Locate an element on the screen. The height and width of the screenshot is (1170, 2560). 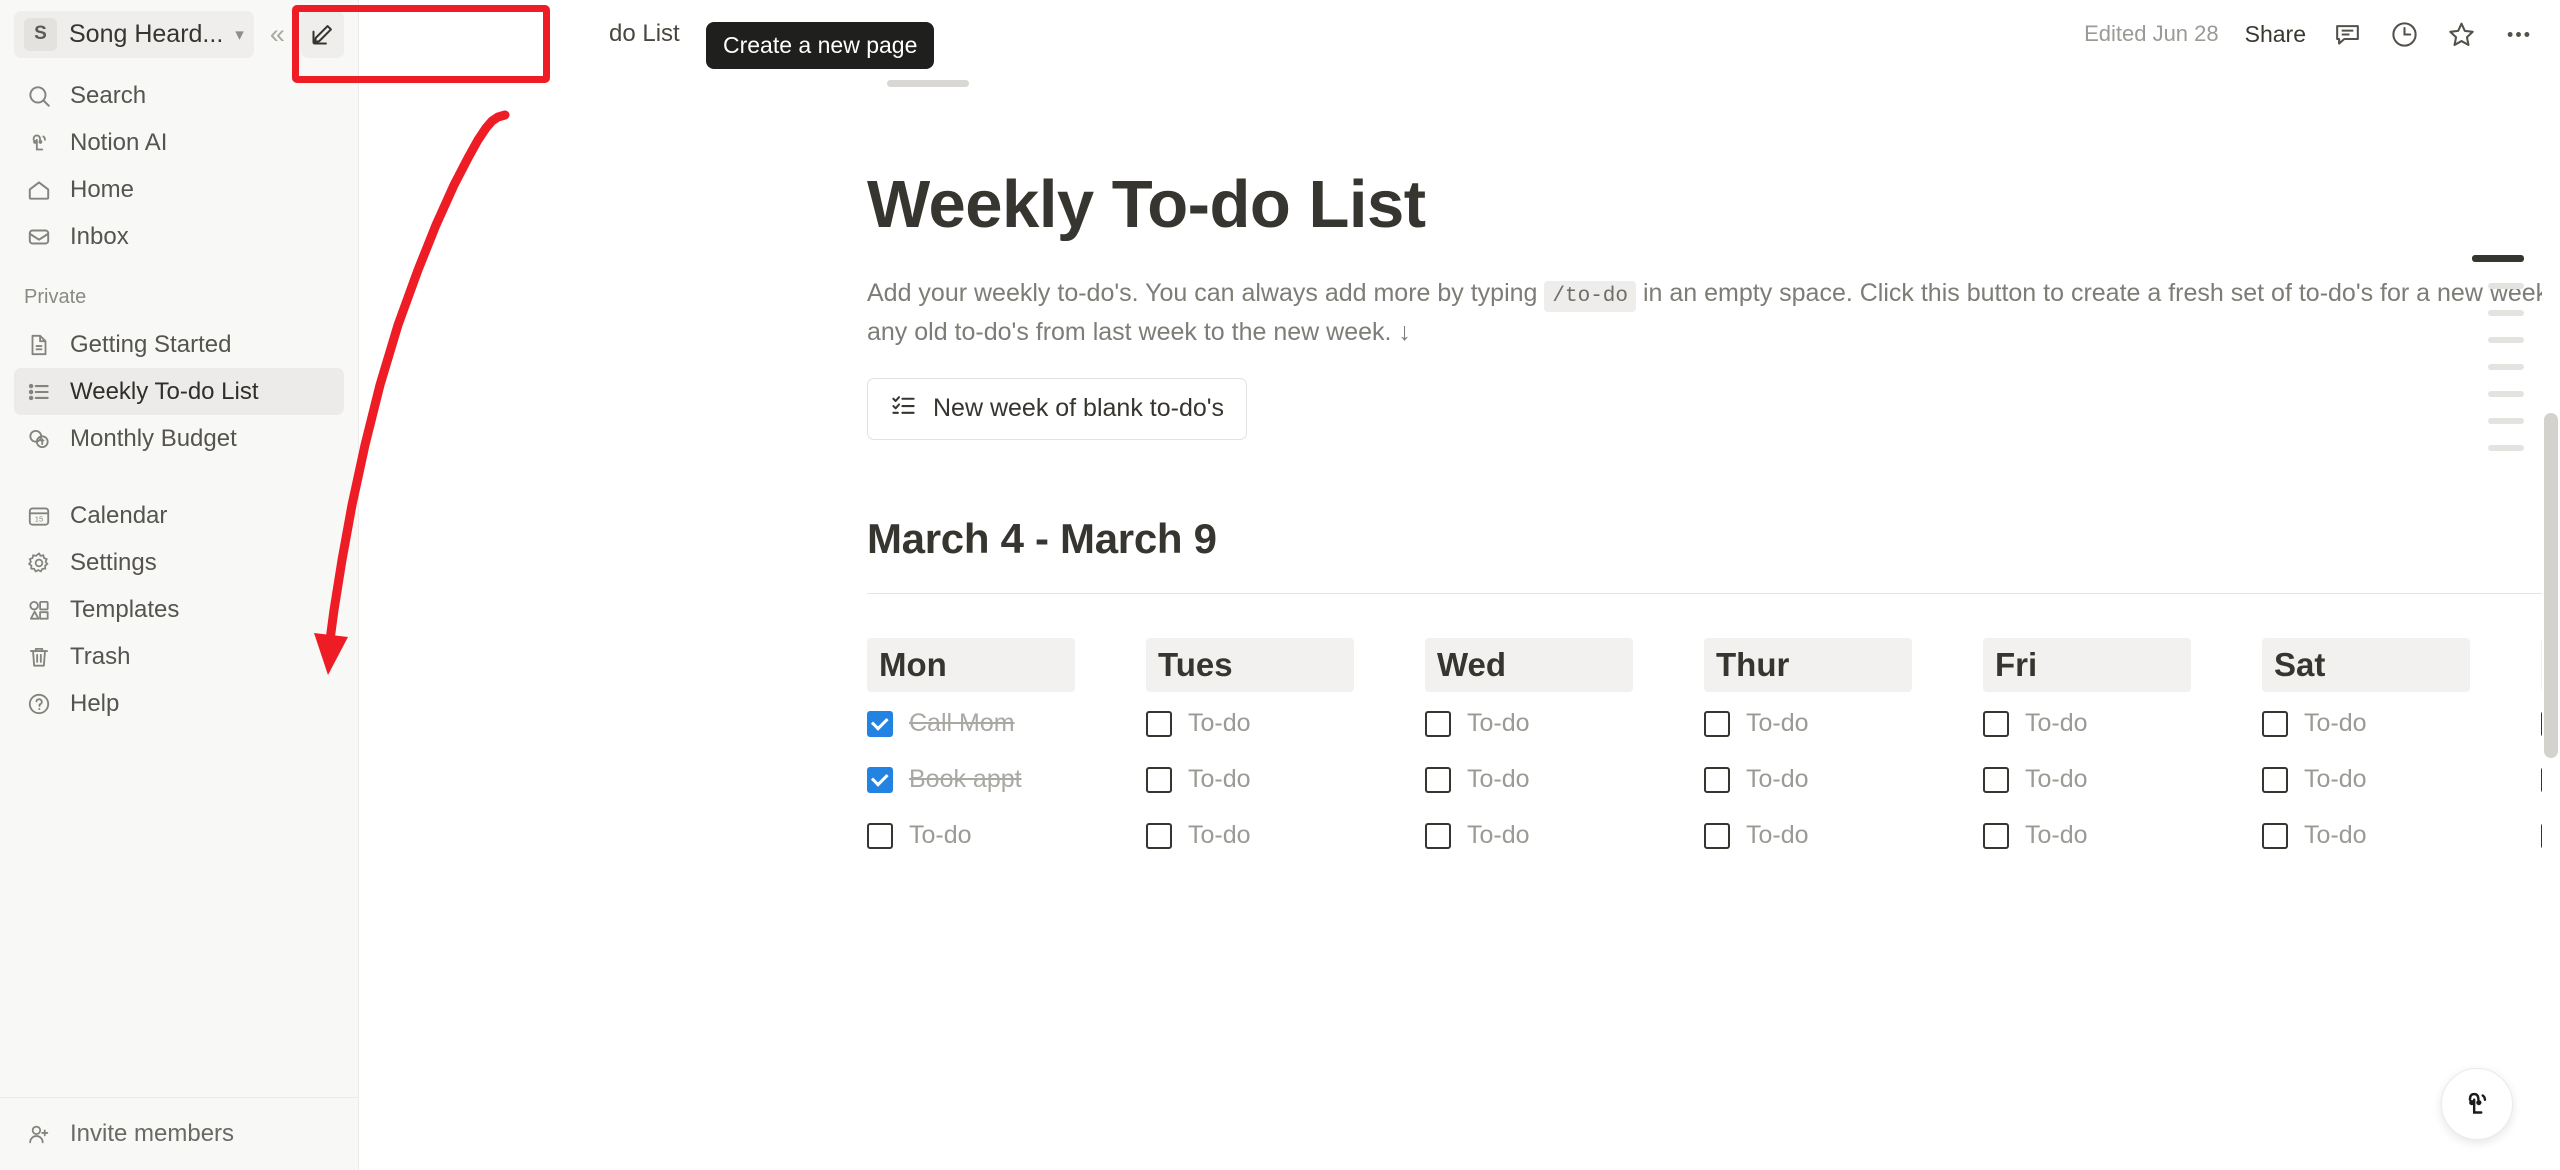
help-icon is located at coordinates (38, 703).